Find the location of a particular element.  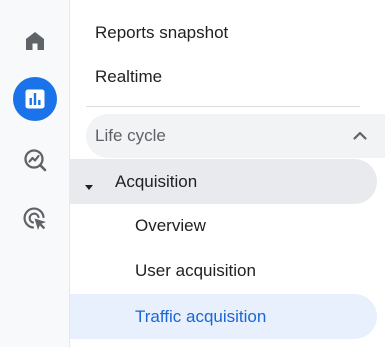

nav-item-label: Realtime is located at coordinates (129, 76).